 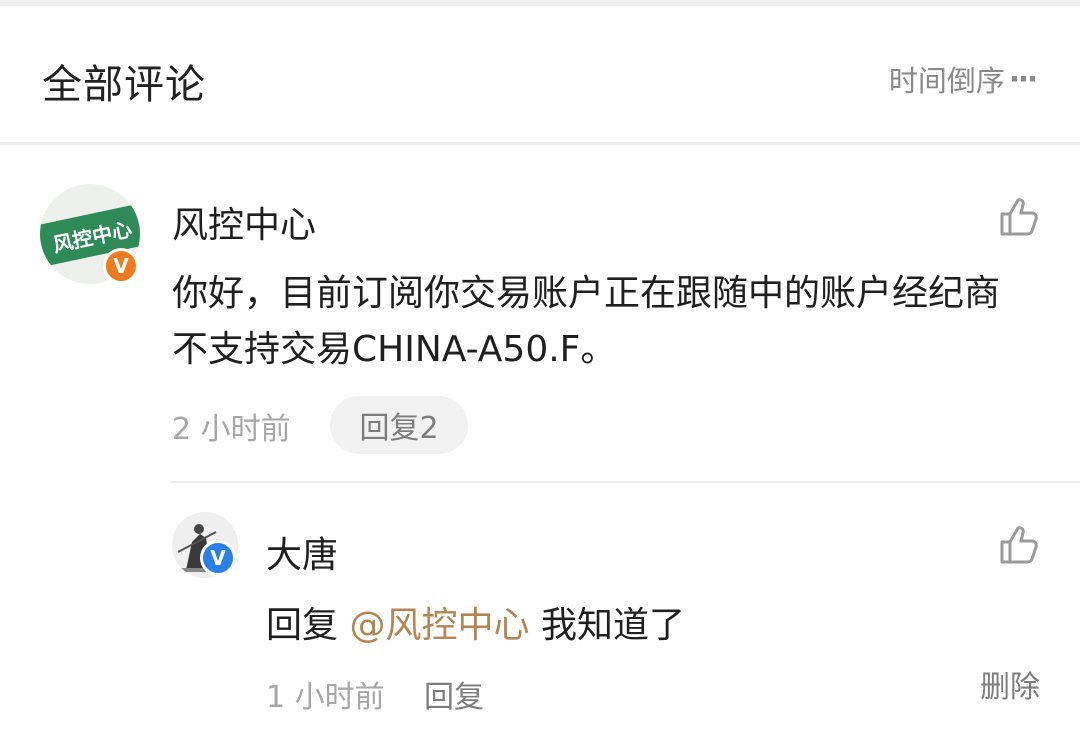 I want to click on comment-timestamp: 2 小时前, so click(x=231, y=429).